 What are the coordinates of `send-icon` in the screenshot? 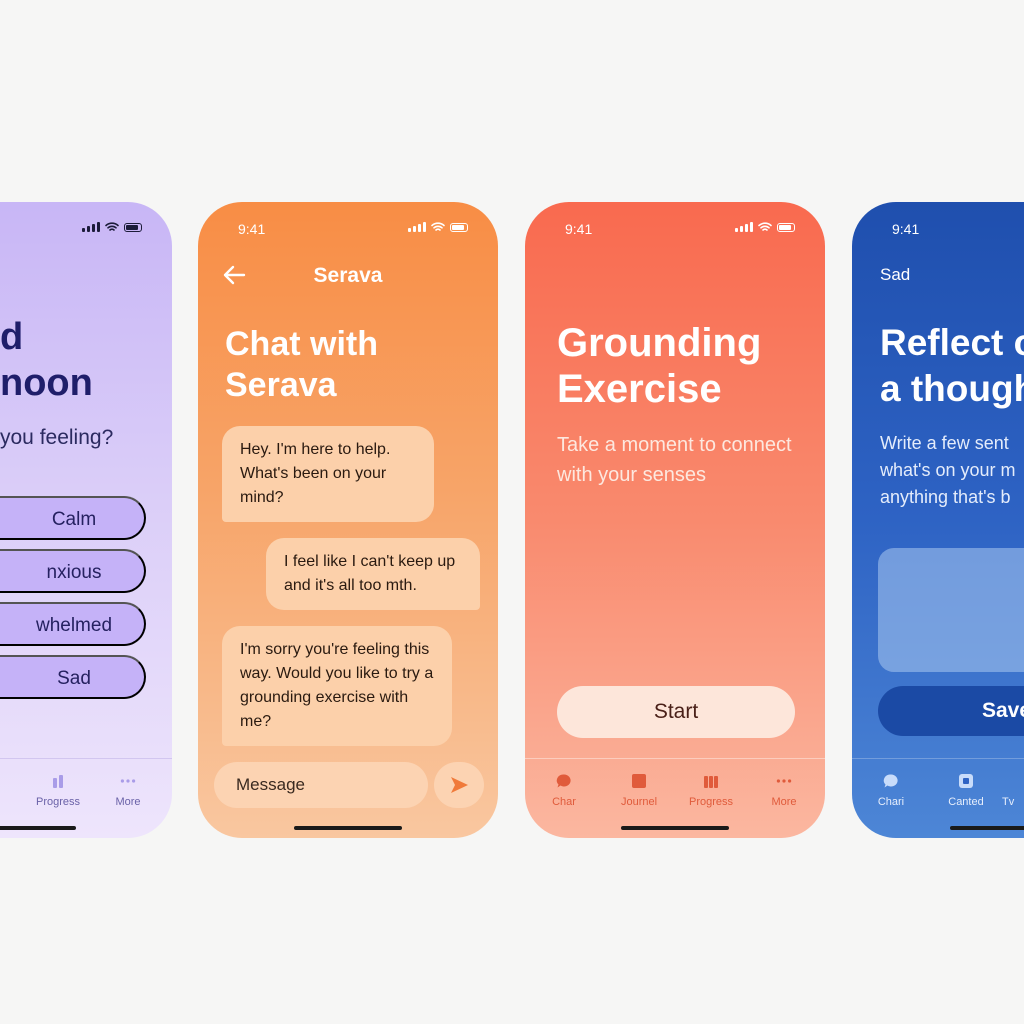 It's located at (459, 785).